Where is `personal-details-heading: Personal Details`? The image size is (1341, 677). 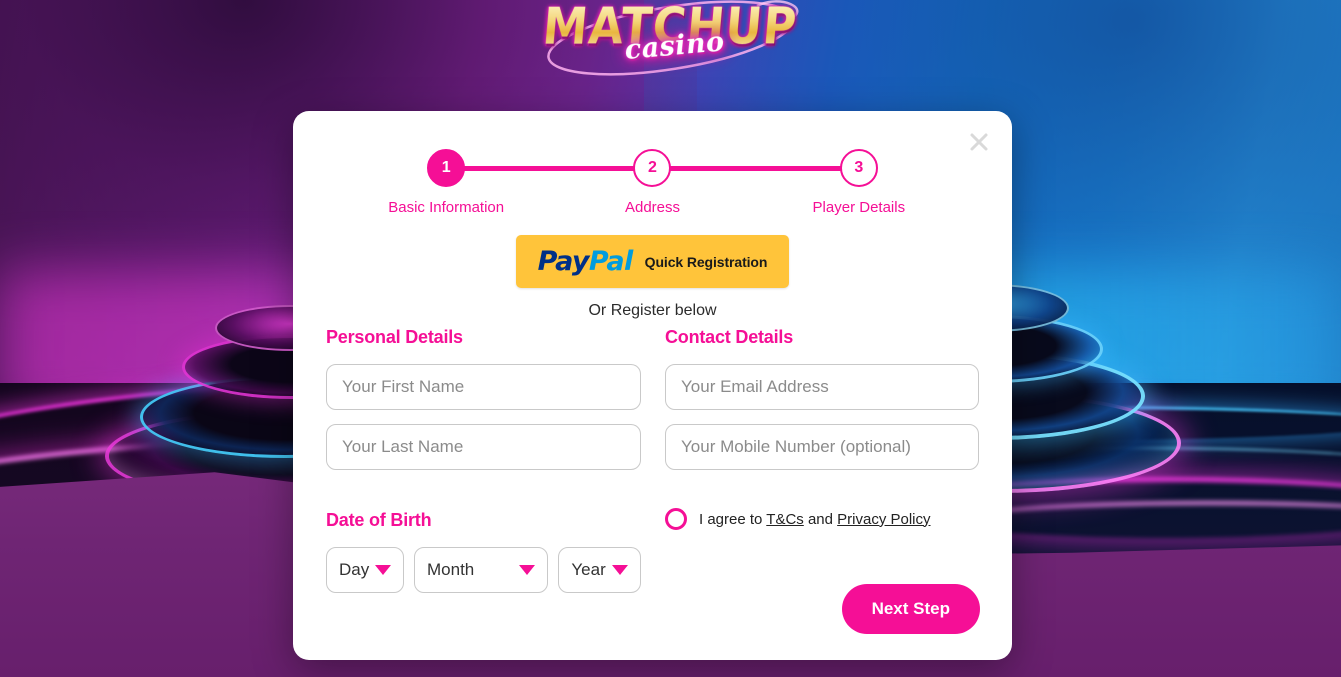
personal-details-heading: Personal Details is located at coordinates (394, 337).